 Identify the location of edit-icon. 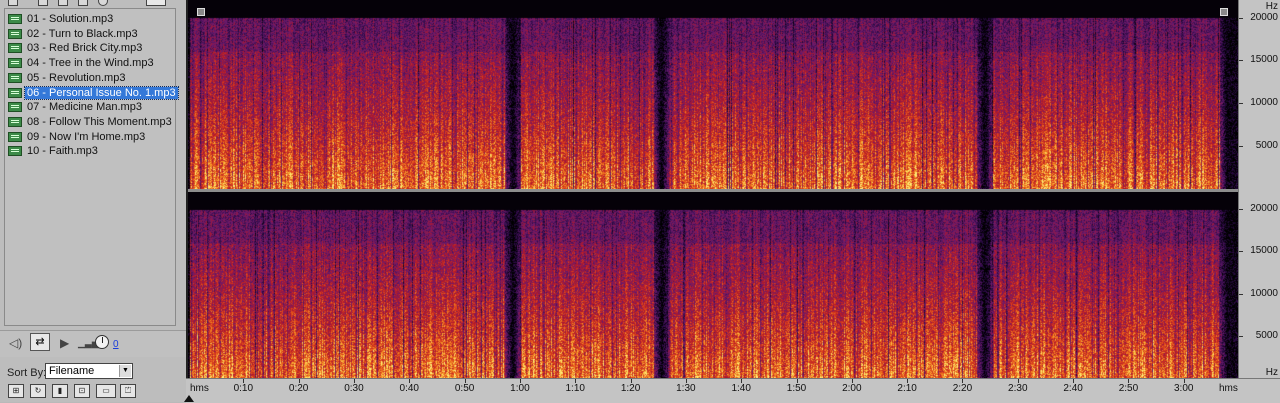
(103, 3).